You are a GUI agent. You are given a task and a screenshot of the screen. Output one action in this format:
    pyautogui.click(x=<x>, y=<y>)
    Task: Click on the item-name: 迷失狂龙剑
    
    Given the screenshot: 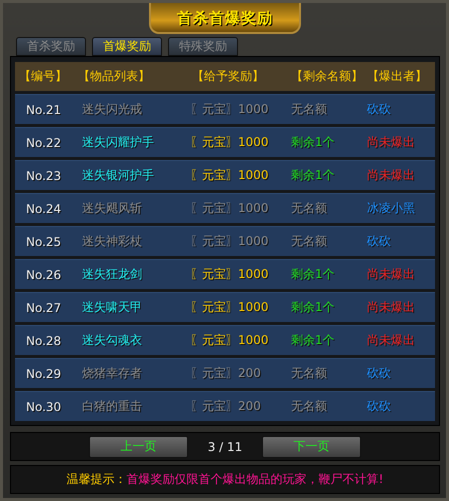 What is the action you would take?
    pyautogui.click(x=112, y=274)
    